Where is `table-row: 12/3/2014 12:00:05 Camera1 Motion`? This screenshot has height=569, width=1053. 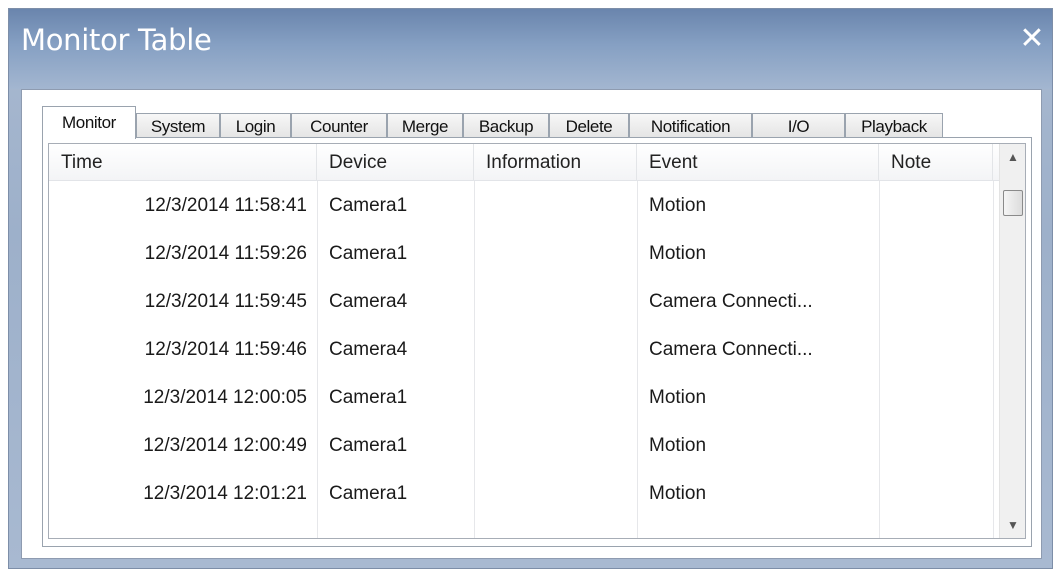
table-row: 12/3/2014 12:00:05 Camera1 Motion is located at coordinates (524, 397).